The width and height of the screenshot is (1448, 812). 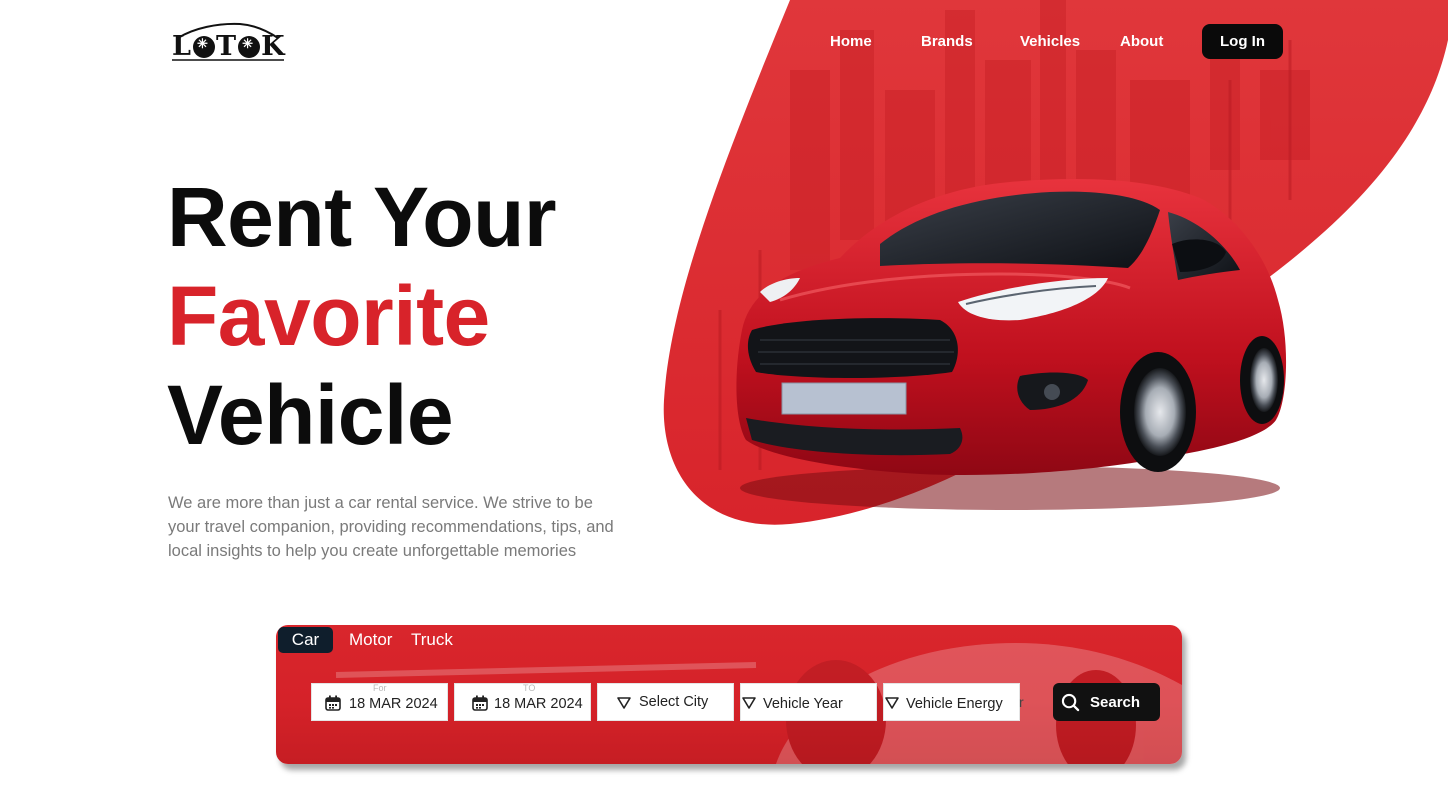 What do you see at coordinates (229, 46) in the screenshot?
I see `logo-wordmark: LTK` at bounding box center [229, 46].